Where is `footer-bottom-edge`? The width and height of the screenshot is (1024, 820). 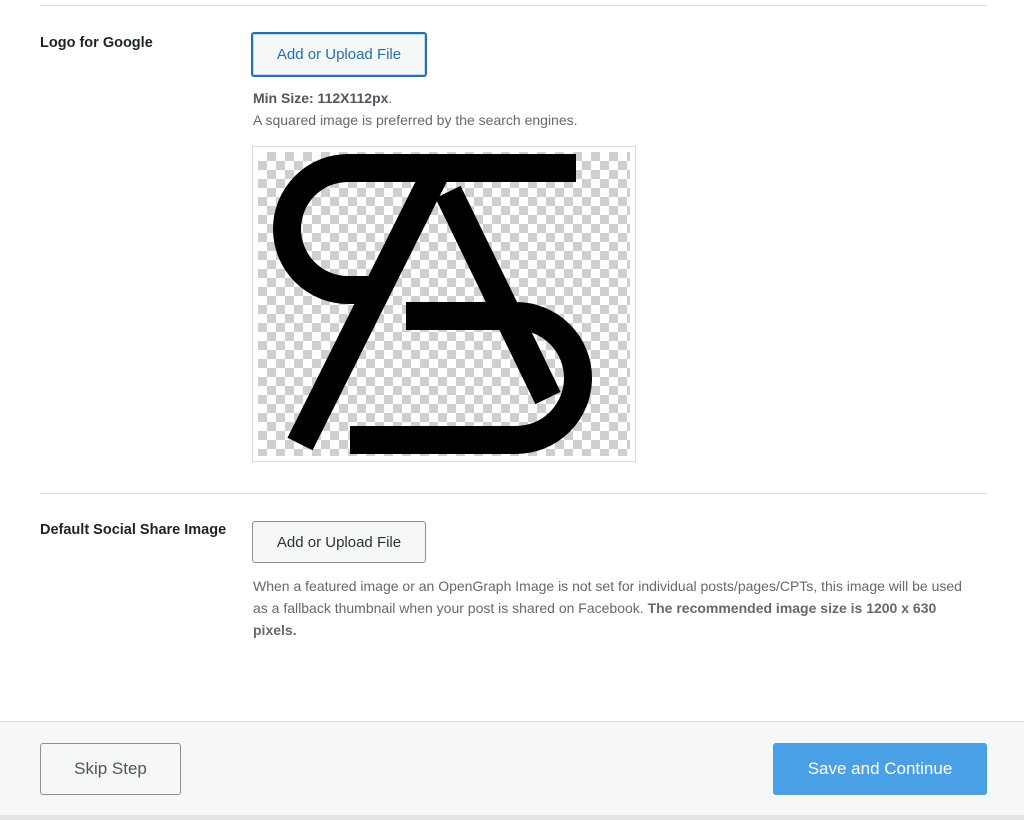
footer-bottom-edge is located at coordinates (512, 817).